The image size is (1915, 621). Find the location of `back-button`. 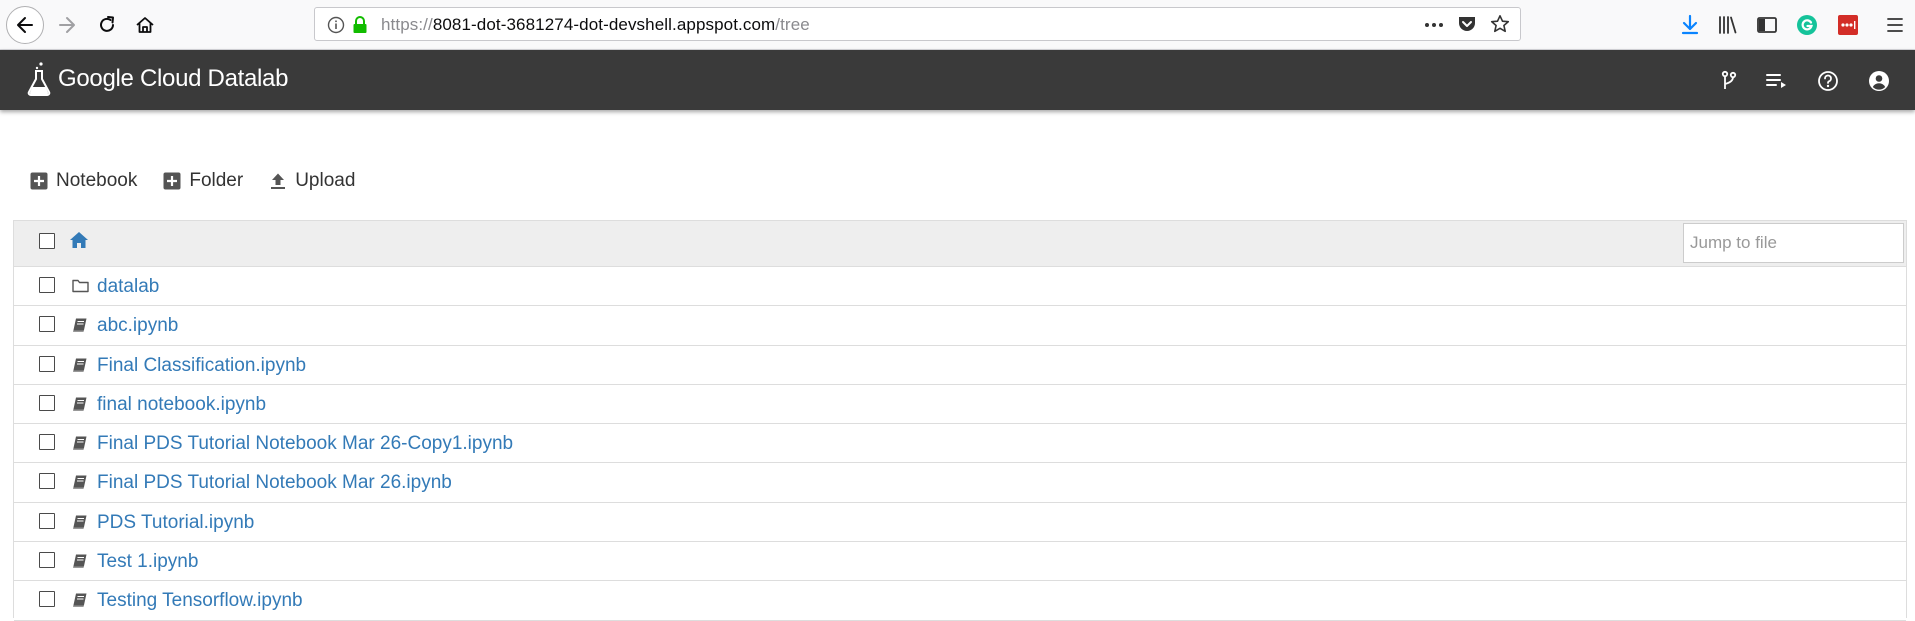

back-button is located at coordinates (25, 25).